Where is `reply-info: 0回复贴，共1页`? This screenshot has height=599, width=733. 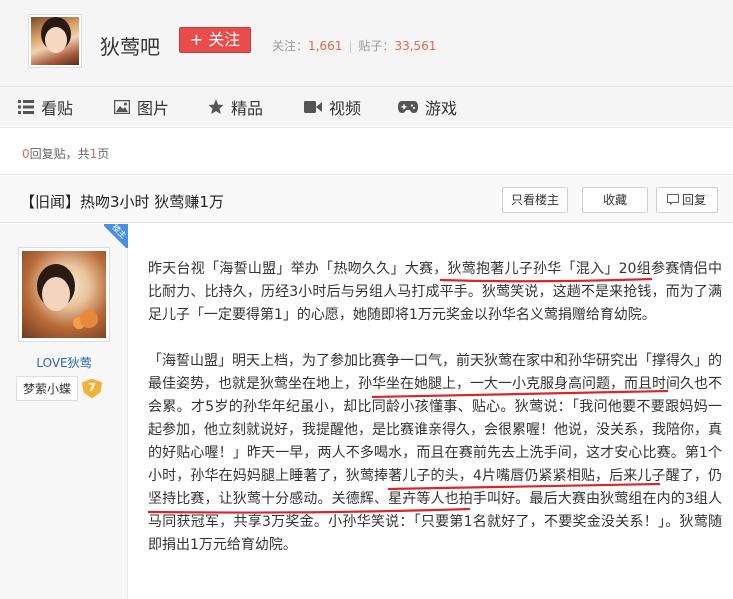 reply-info: 0回复贴，共1页 is located at coordinates (65, 153).